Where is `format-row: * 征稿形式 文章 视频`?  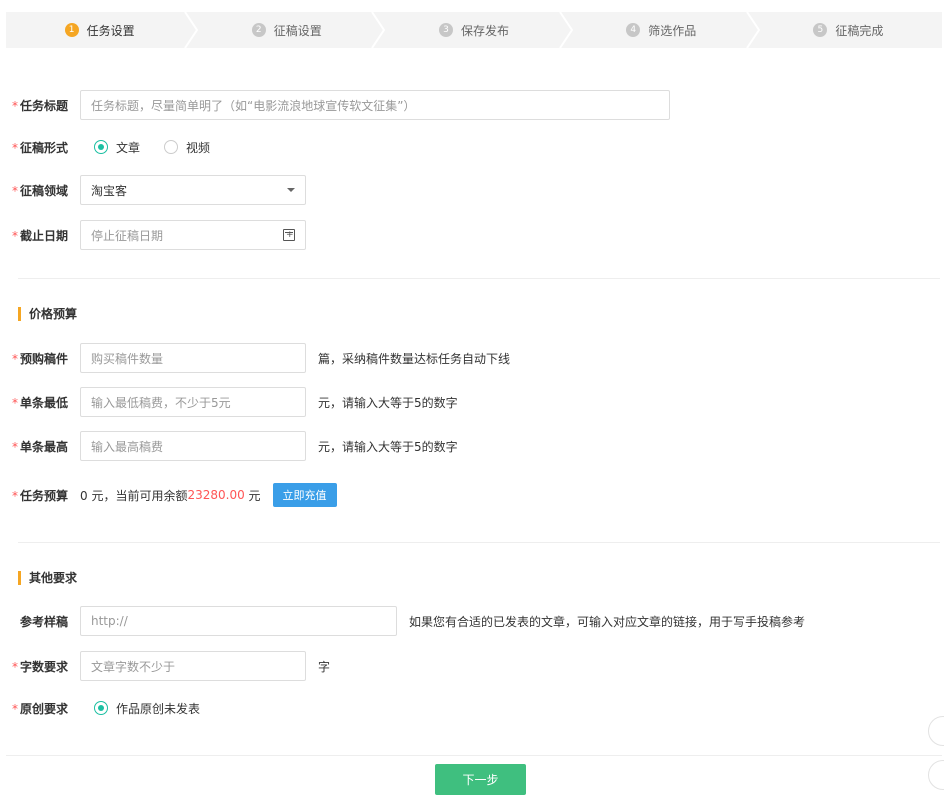
format-row: * 征稿形式 文章 视频 is located at coordinates (117, 147).